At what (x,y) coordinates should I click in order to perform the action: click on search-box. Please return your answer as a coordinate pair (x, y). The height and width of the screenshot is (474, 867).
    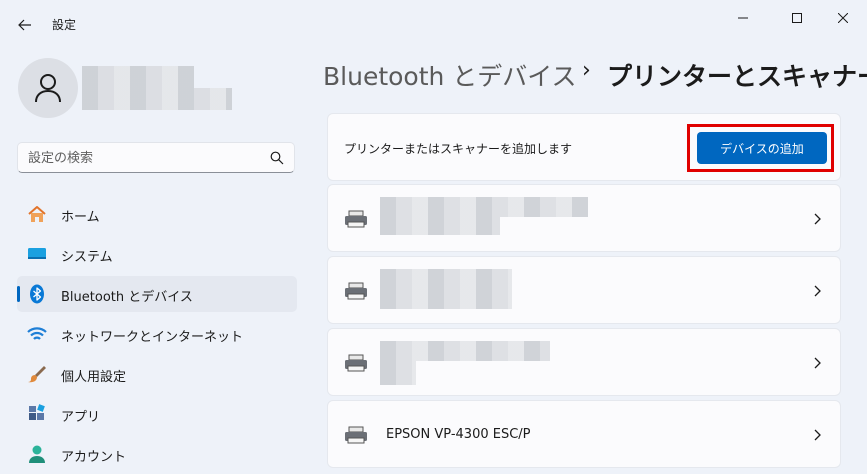
    Looking at the image, I should click on (156, 157).